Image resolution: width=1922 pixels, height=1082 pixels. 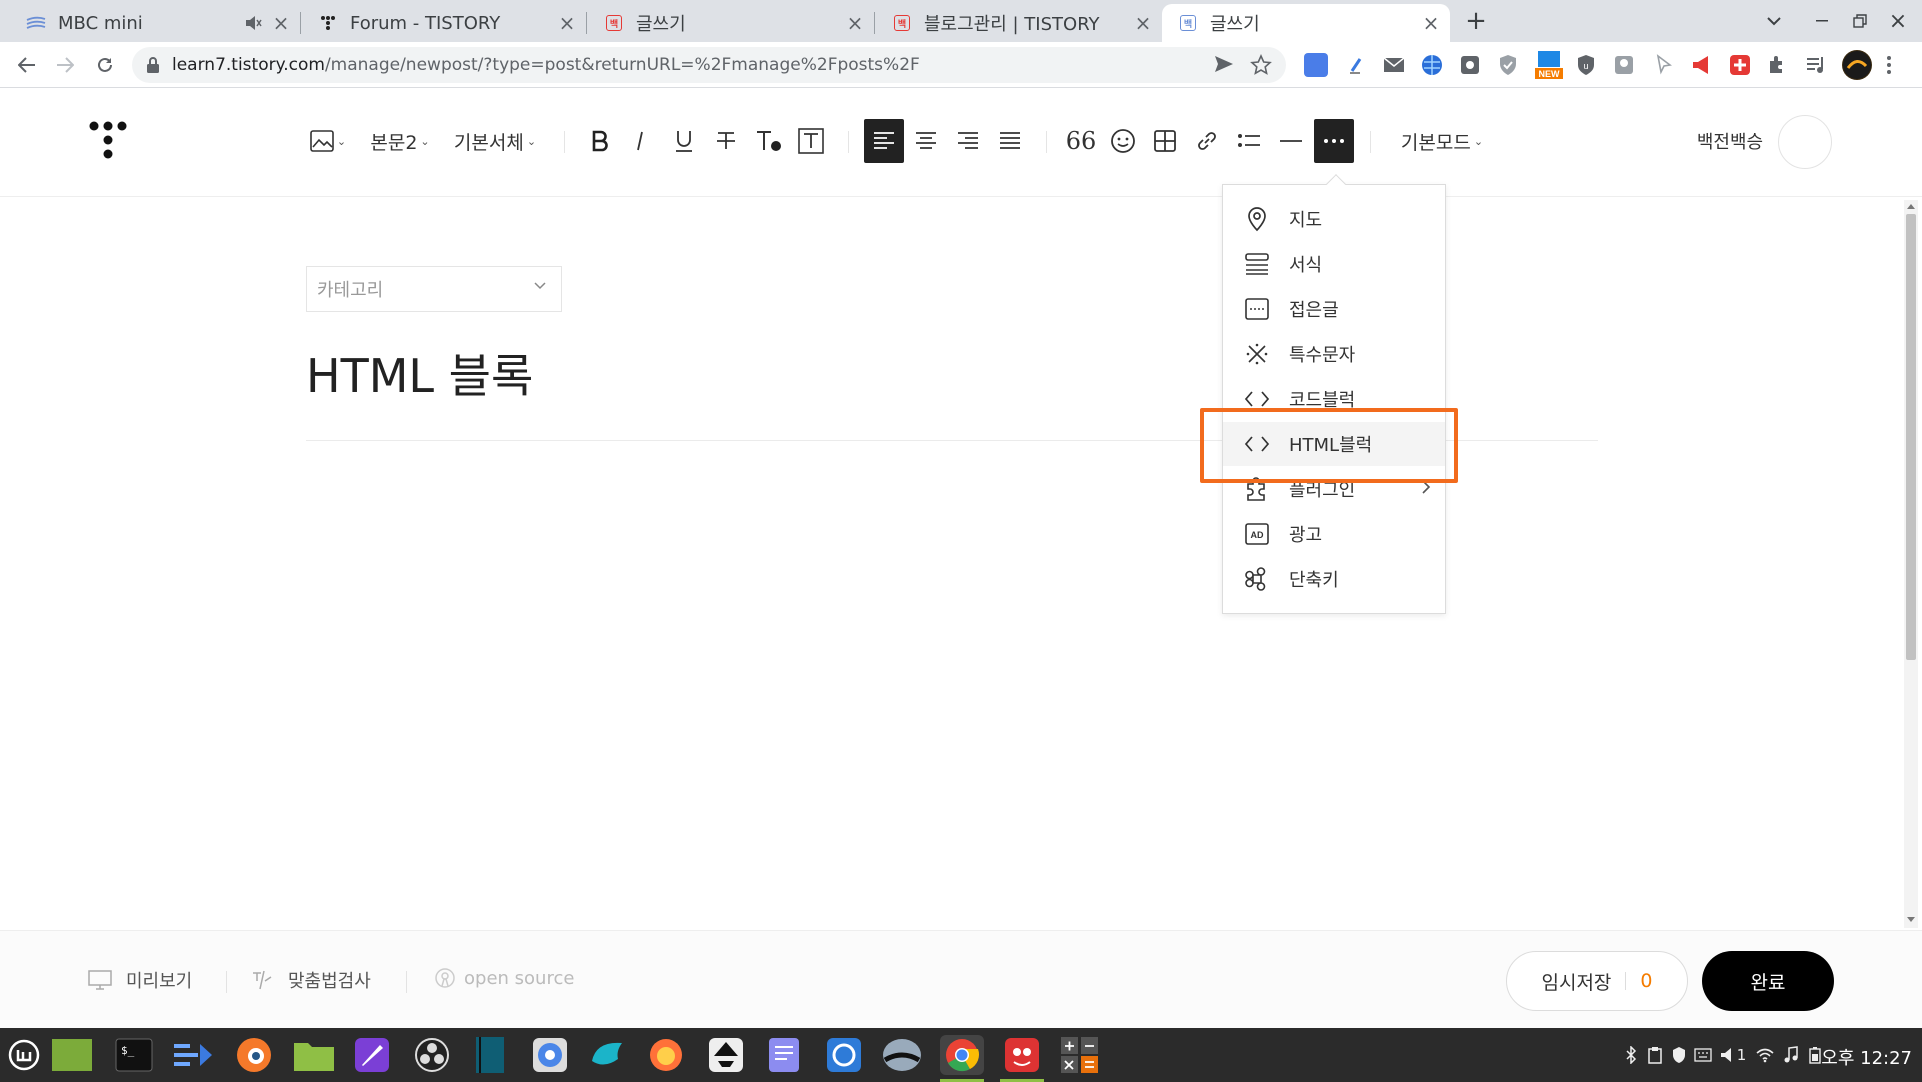 What do you see at coordinates (1356, 65) in the screenshot?
I see `dictionary-ext-icon` at bounding box center [1356, 65].